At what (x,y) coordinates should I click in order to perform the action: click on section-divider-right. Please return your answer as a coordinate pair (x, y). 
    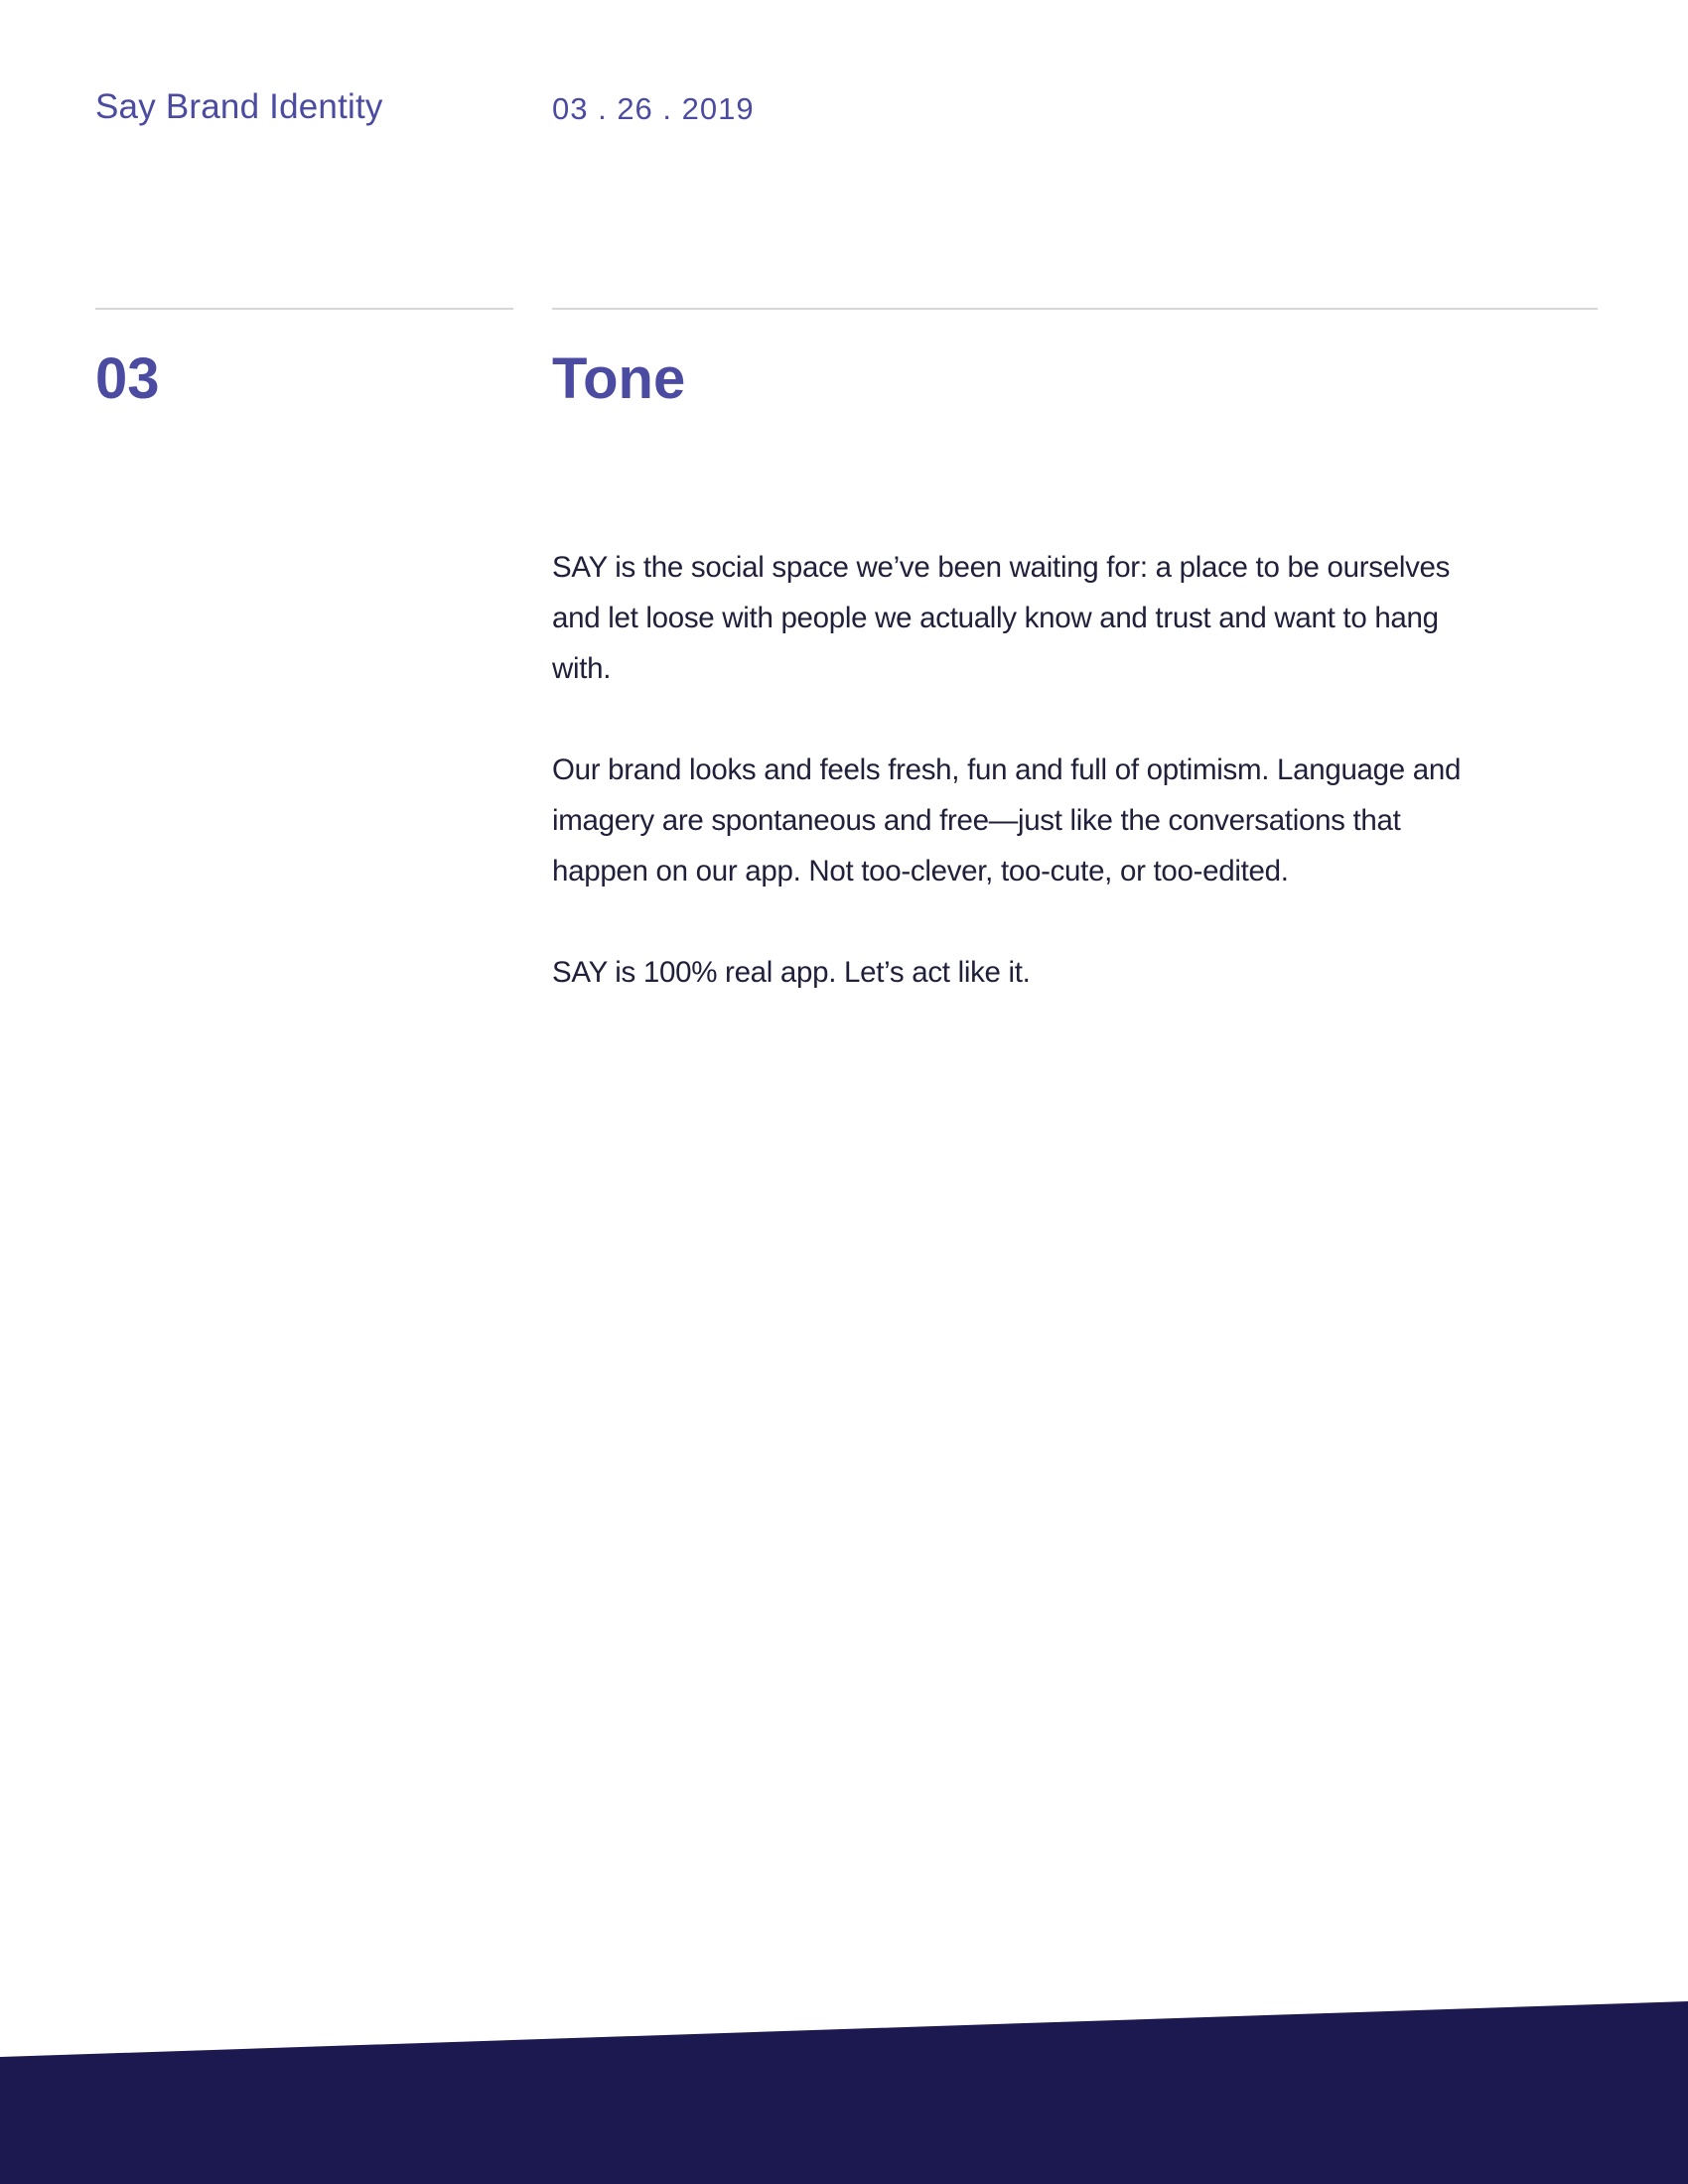
    Looking at the image, I should click on (1075, 309).